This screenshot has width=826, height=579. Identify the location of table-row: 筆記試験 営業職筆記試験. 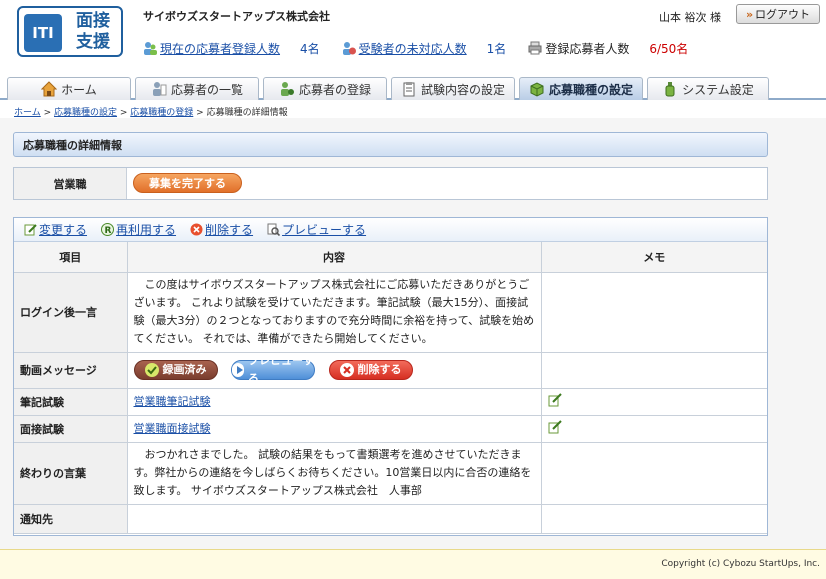
(390, 401).